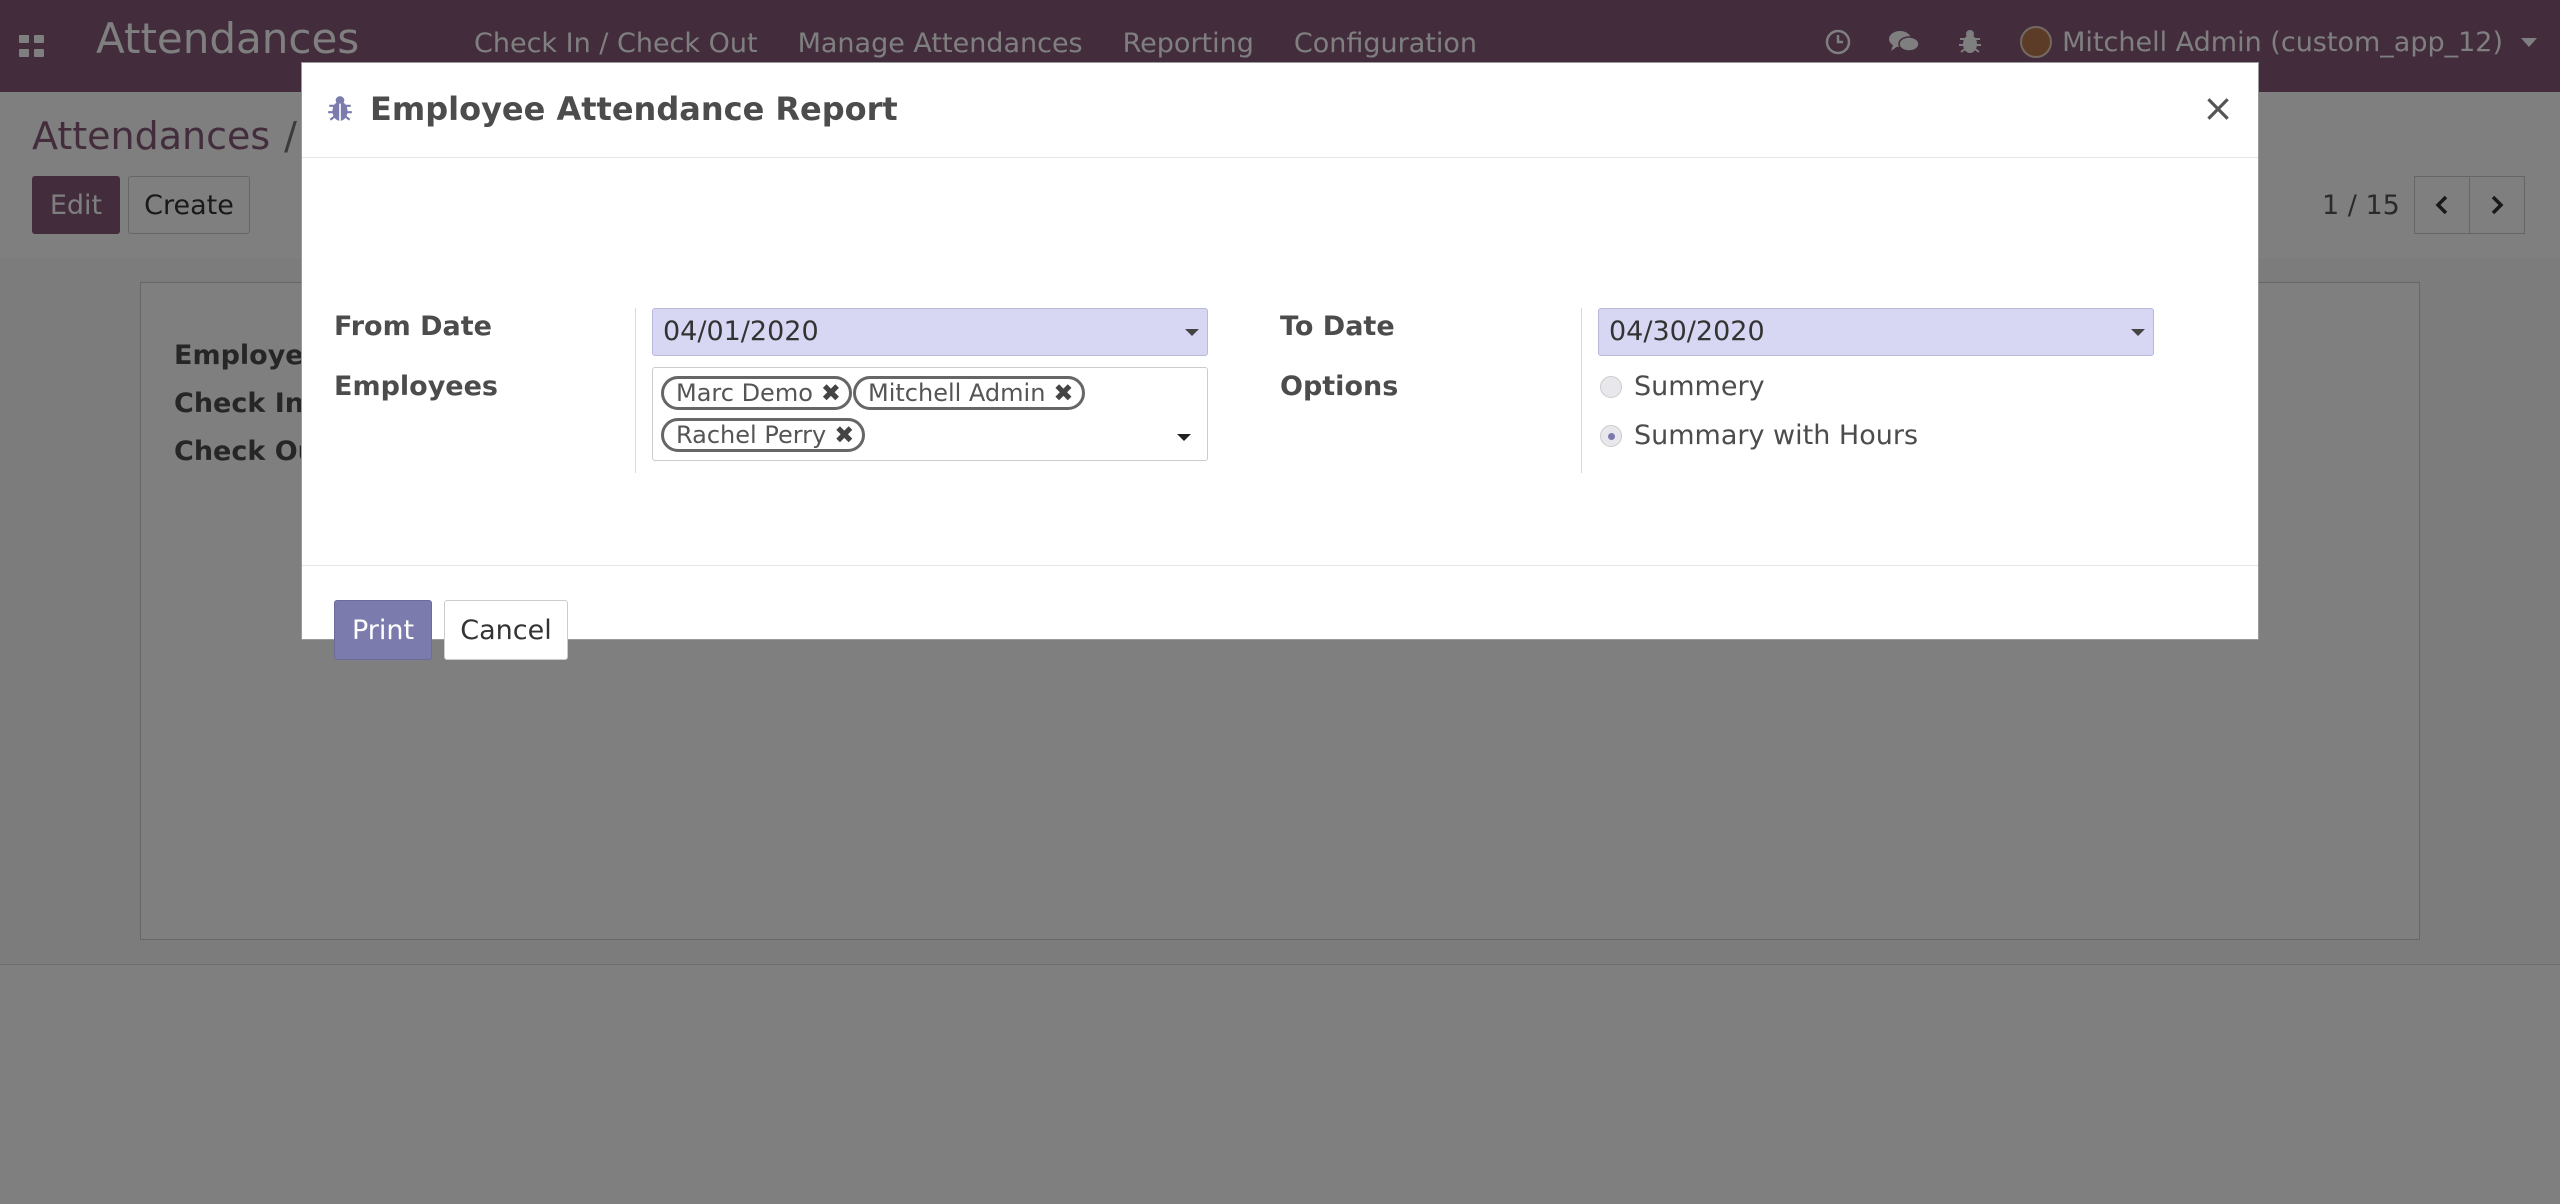 Image resolution: width=2560 pixels, height=1204 pixels. What do you see at coordinates (744, 393) in the screenshot?
I see `employee-tag-label: Marc Demo` at bounding box center [744, 393].